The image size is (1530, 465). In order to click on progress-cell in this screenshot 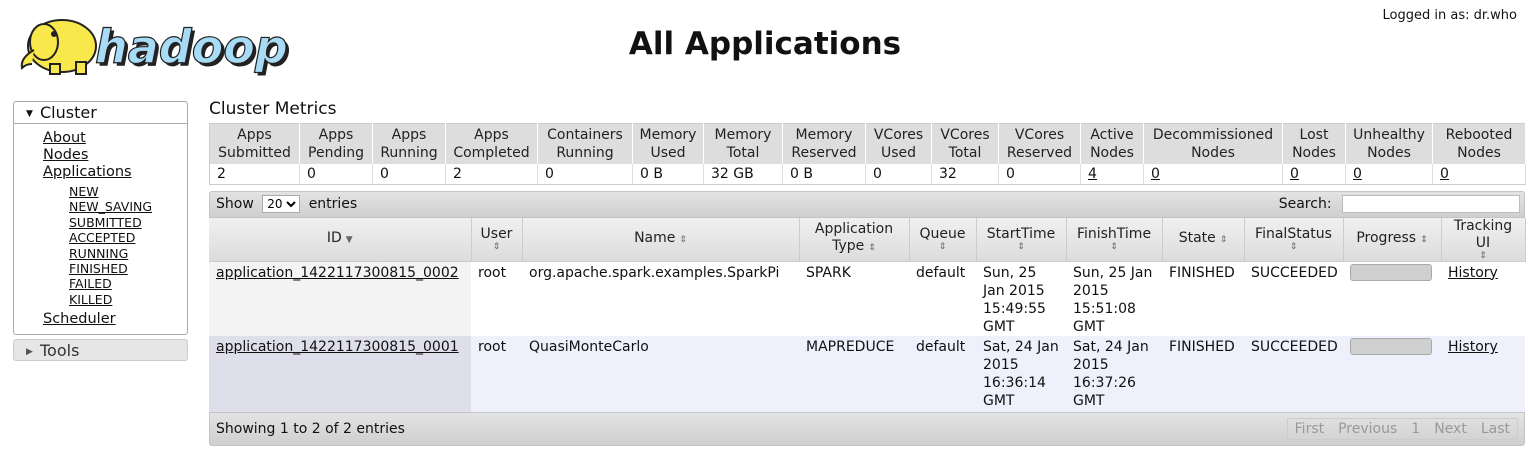, I will do `click(1392, 374)`.